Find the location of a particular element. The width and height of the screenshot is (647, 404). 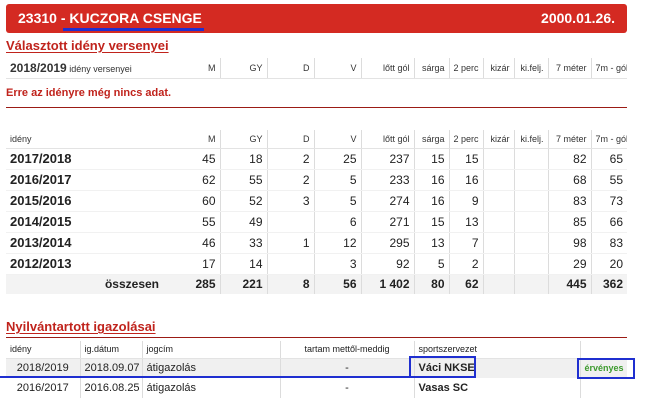

table-cell: 237 is located at coordinates (387, 159).